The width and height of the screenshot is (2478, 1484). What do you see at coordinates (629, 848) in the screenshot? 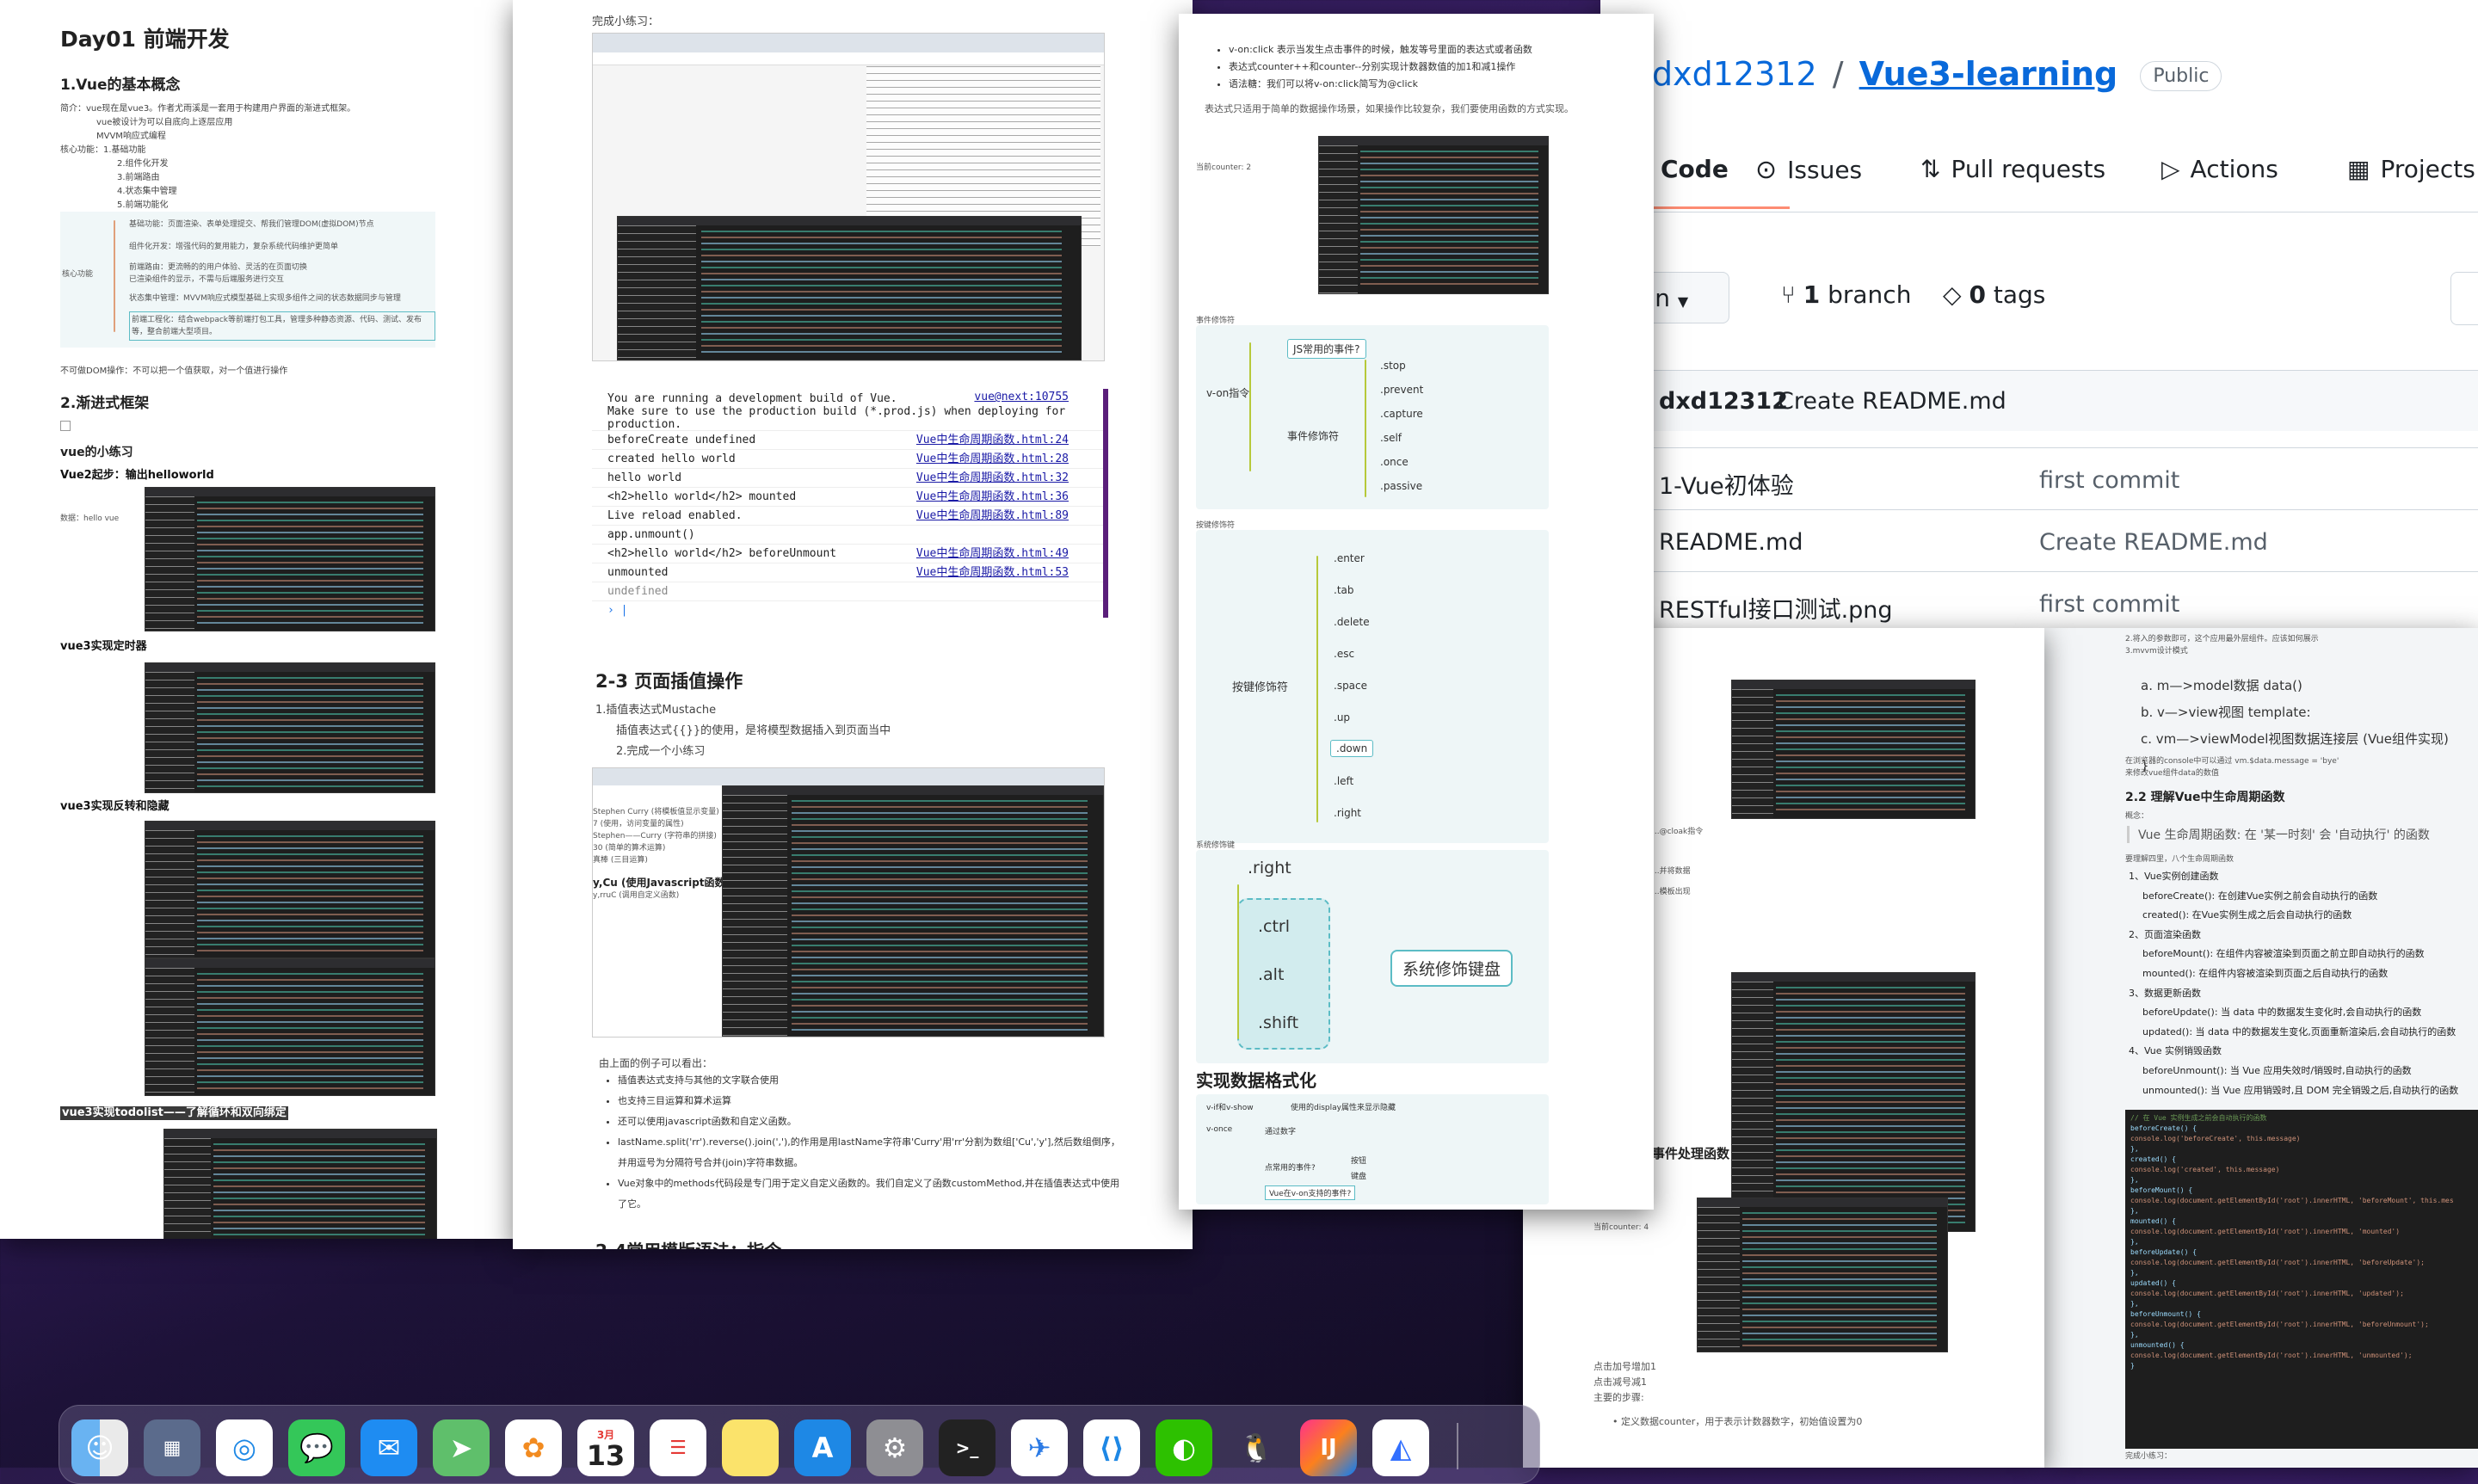
I see `output-line: 30 (简单的算术运算)` at bounding box center [629, 848].